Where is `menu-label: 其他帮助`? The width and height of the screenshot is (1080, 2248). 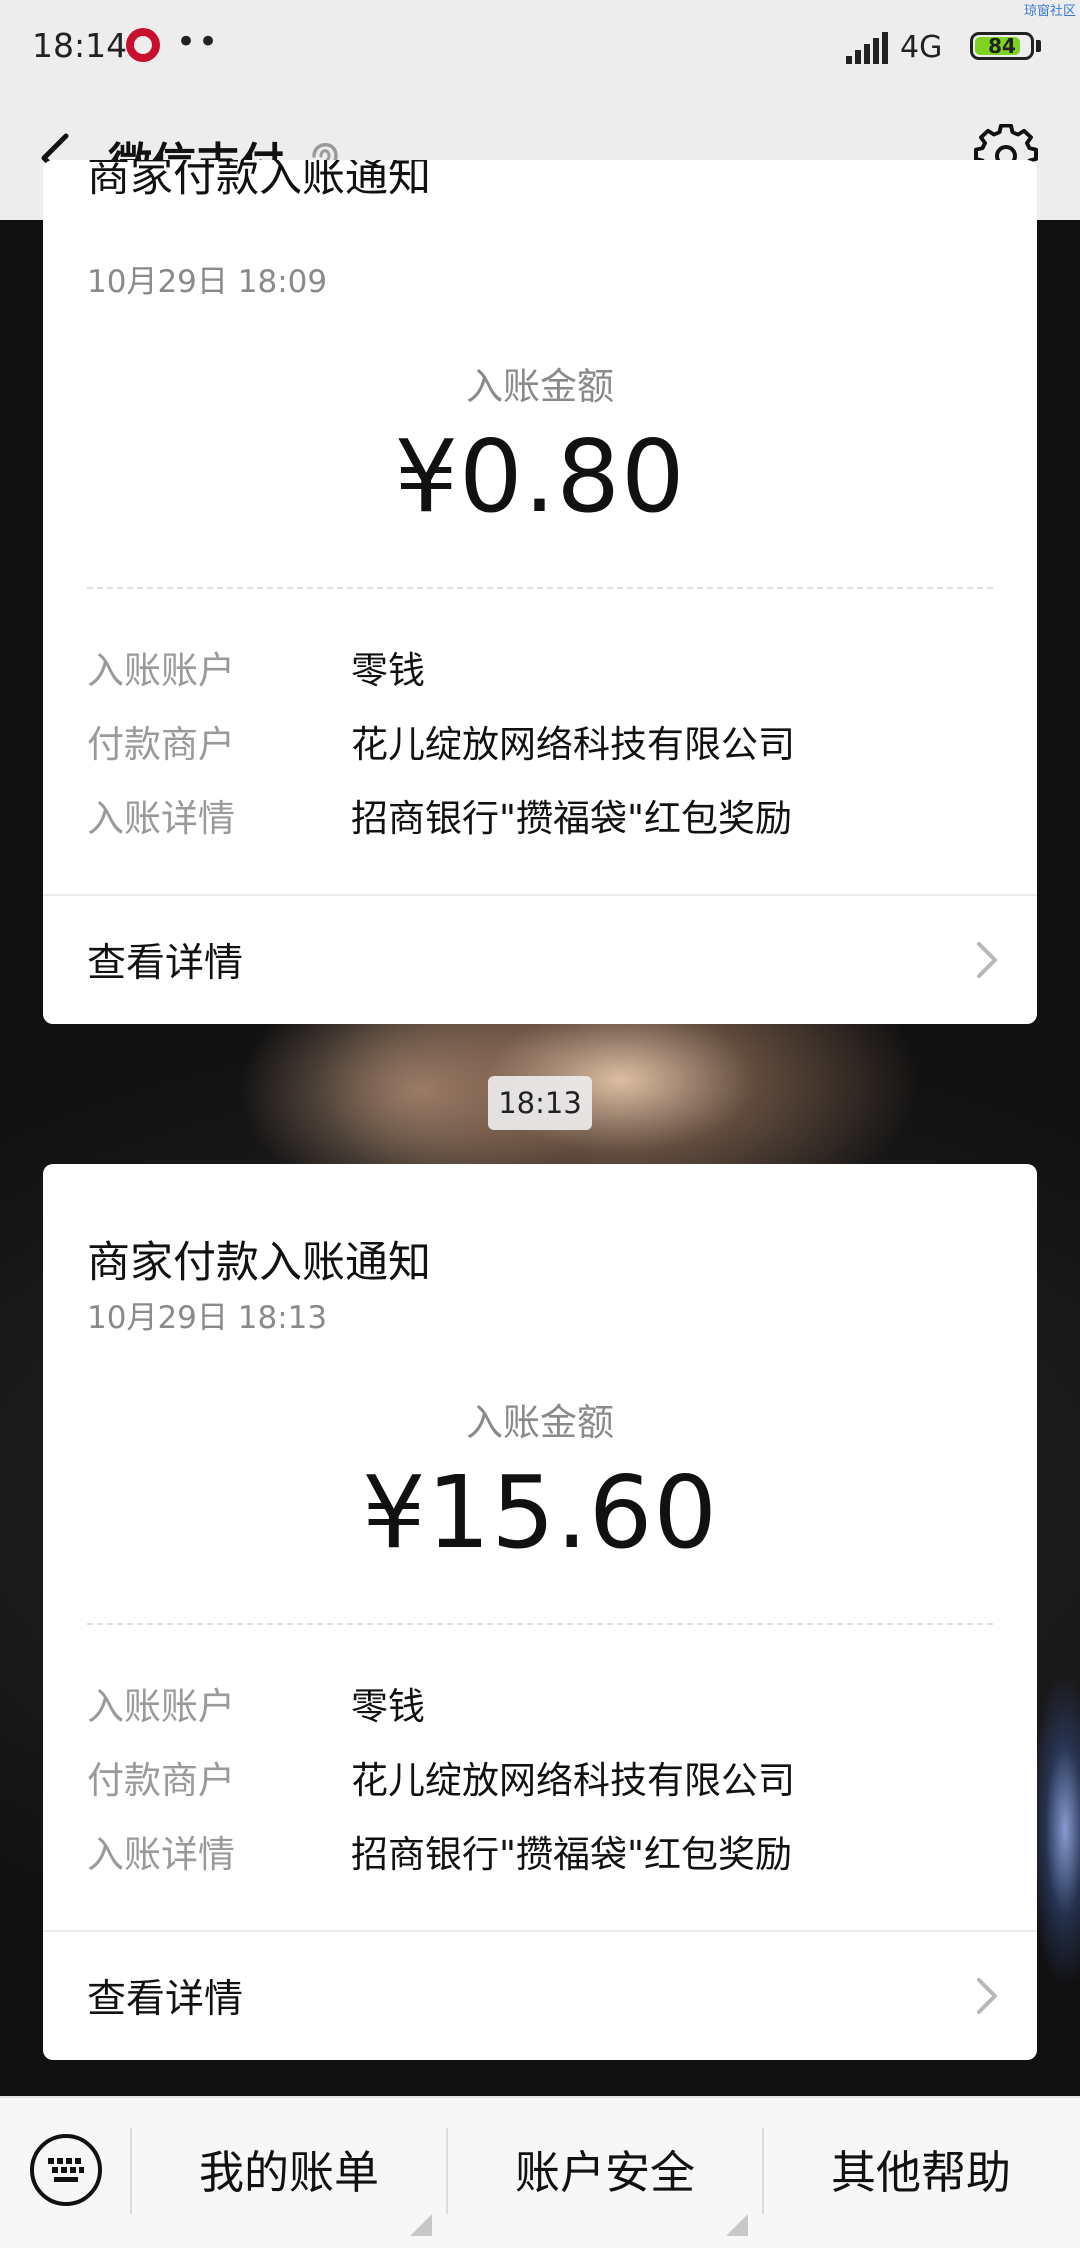 menu-label: 其他帮助 is located at coordinates (920, 2172).